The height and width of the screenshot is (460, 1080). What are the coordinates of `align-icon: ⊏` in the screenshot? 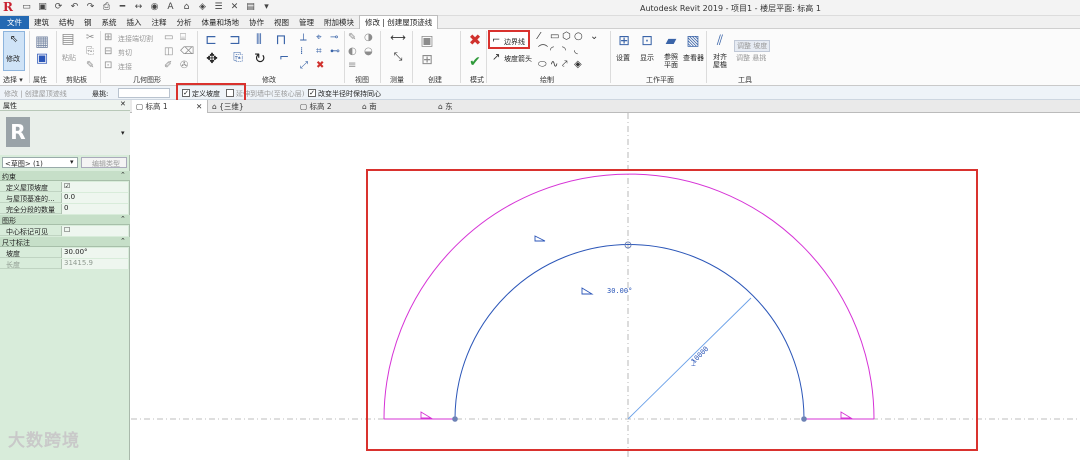 It's located at (211, 40).